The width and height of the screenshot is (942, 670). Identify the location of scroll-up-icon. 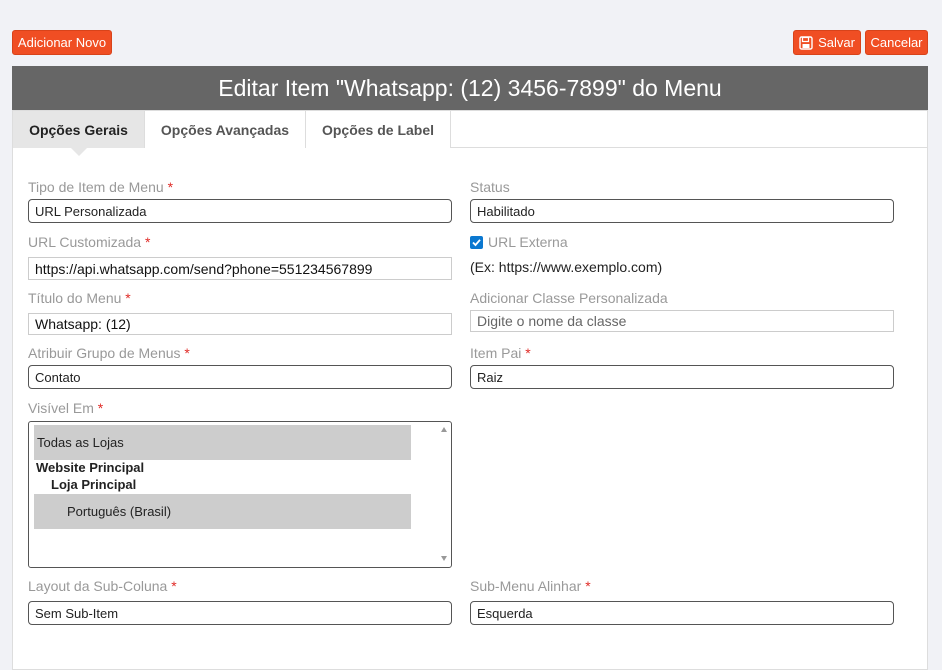
(444, 429).